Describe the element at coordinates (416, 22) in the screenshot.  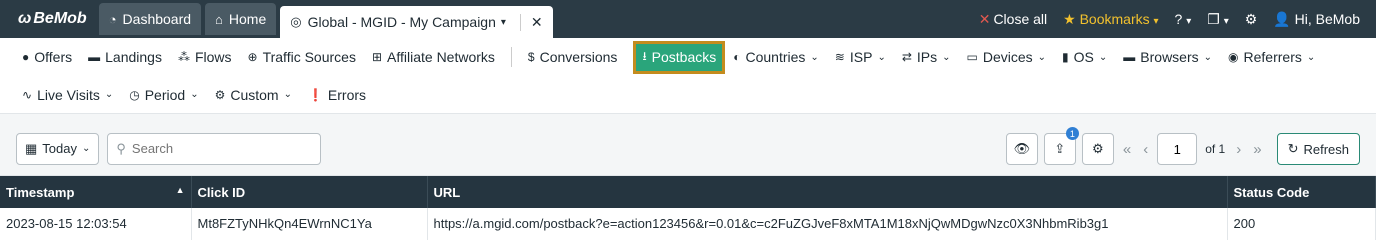
I see `tab-campaign: ◎ Global - MGID - My Campaign ▾ ✕` at that location.